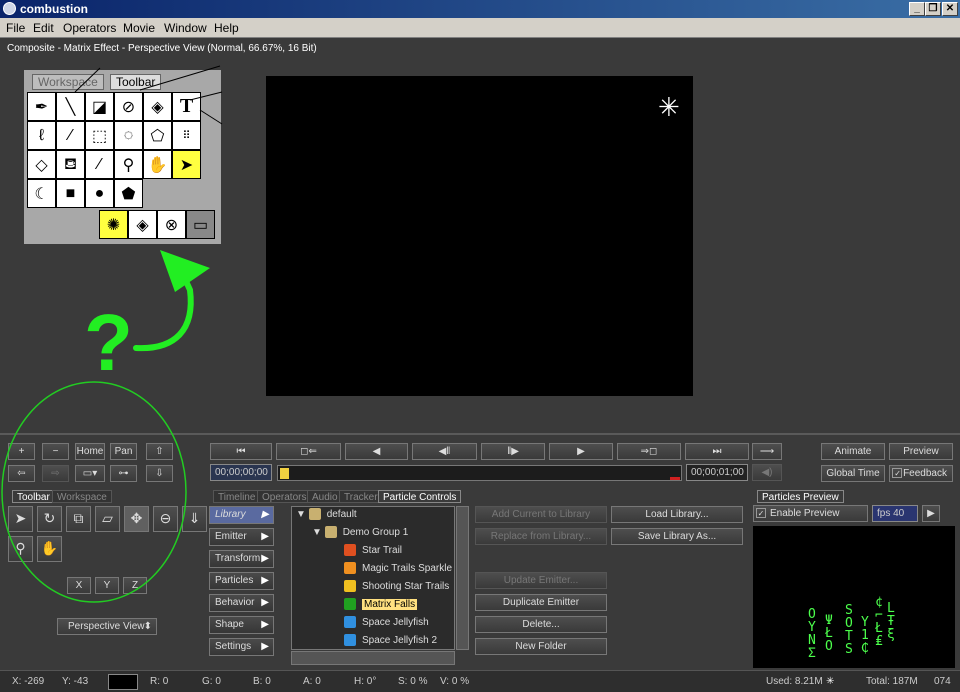 The width and height of the screenshot is (960, 692). What do you see at coordinates (226, 28) in the screenshot?
I see `menu-help: Help` at bounding box center [226, 28].